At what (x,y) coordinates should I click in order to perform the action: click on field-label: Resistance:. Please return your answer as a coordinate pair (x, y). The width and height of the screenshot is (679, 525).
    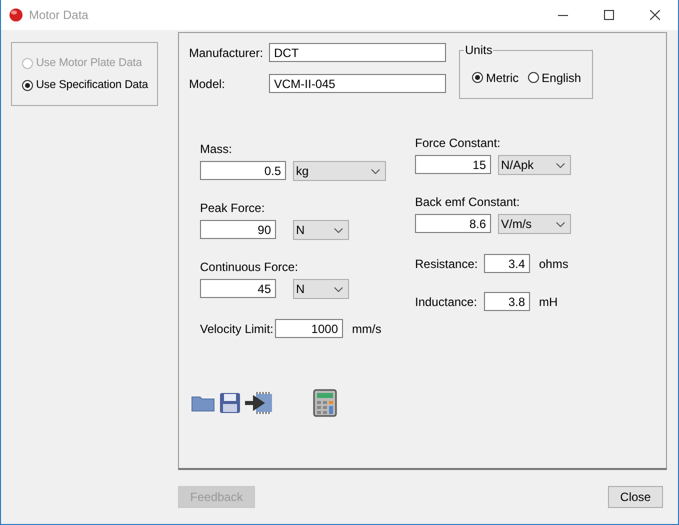
    Looking at the image, I should click on (447, 263).